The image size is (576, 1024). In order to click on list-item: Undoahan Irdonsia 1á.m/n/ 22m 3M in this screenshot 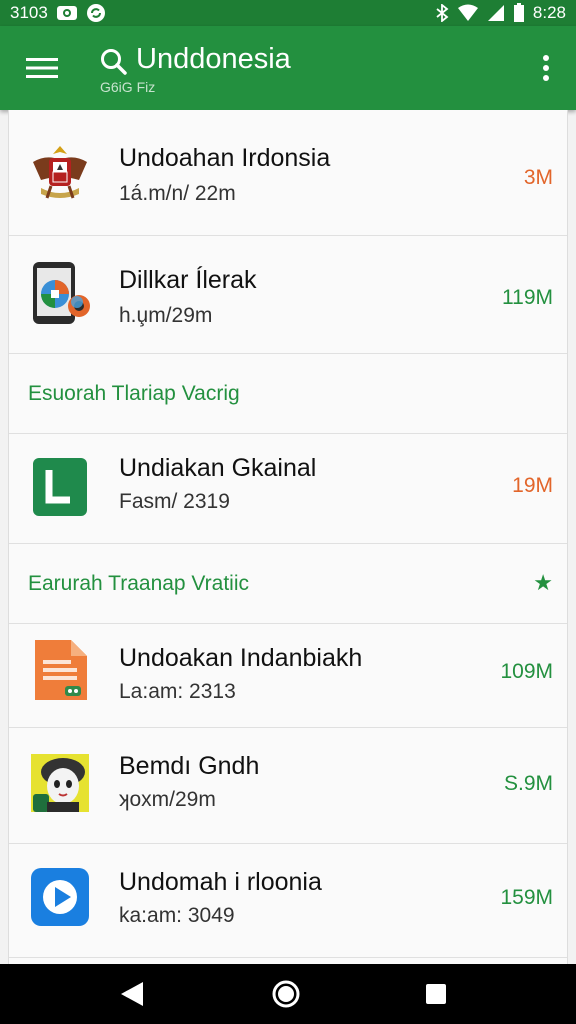, I will do `click(288, 173)`.